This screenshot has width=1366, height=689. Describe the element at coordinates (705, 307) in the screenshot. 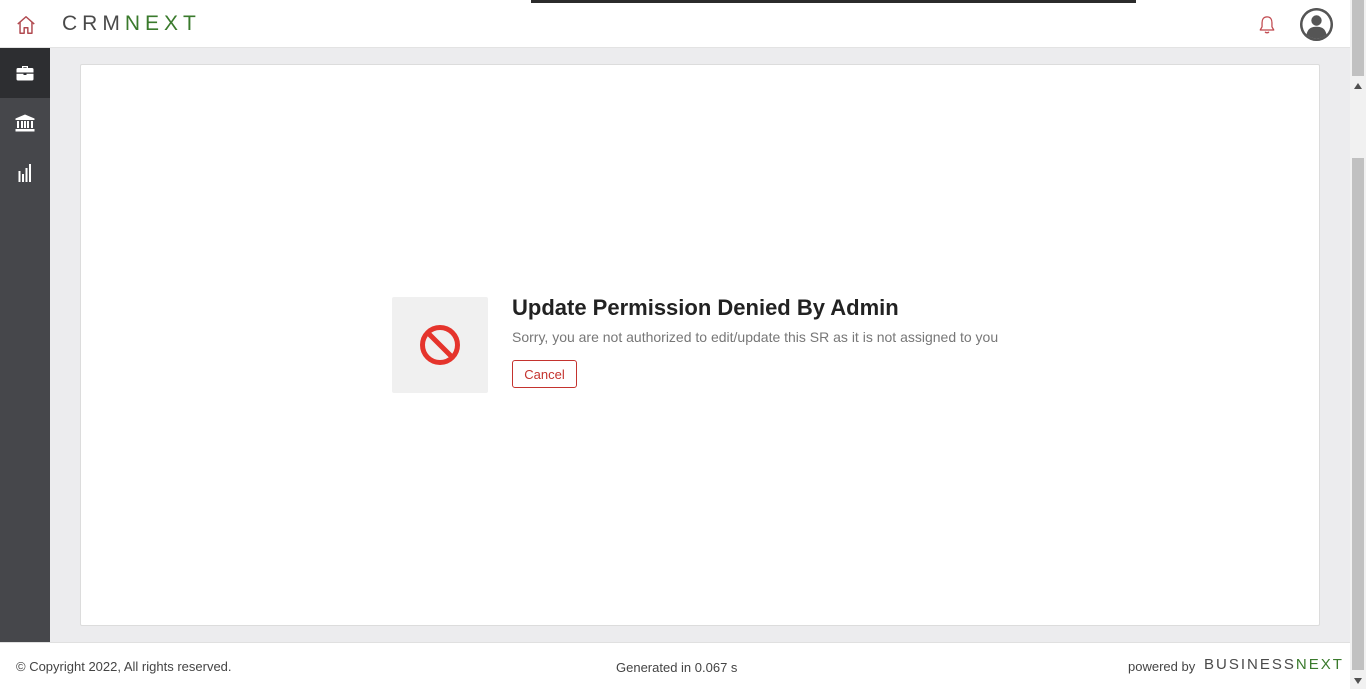

I see `page-title: Update Permission Denied By Admin` at that location.